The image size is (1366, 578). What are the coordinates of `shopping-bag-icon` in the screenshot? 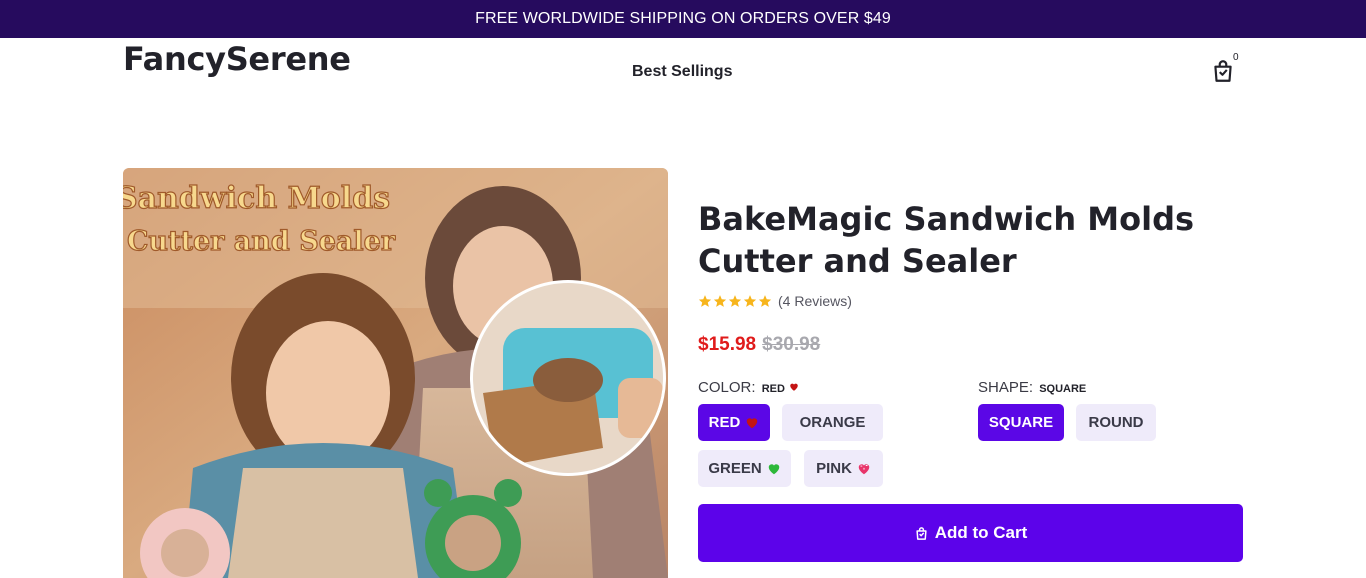 It's located at (921, 533).